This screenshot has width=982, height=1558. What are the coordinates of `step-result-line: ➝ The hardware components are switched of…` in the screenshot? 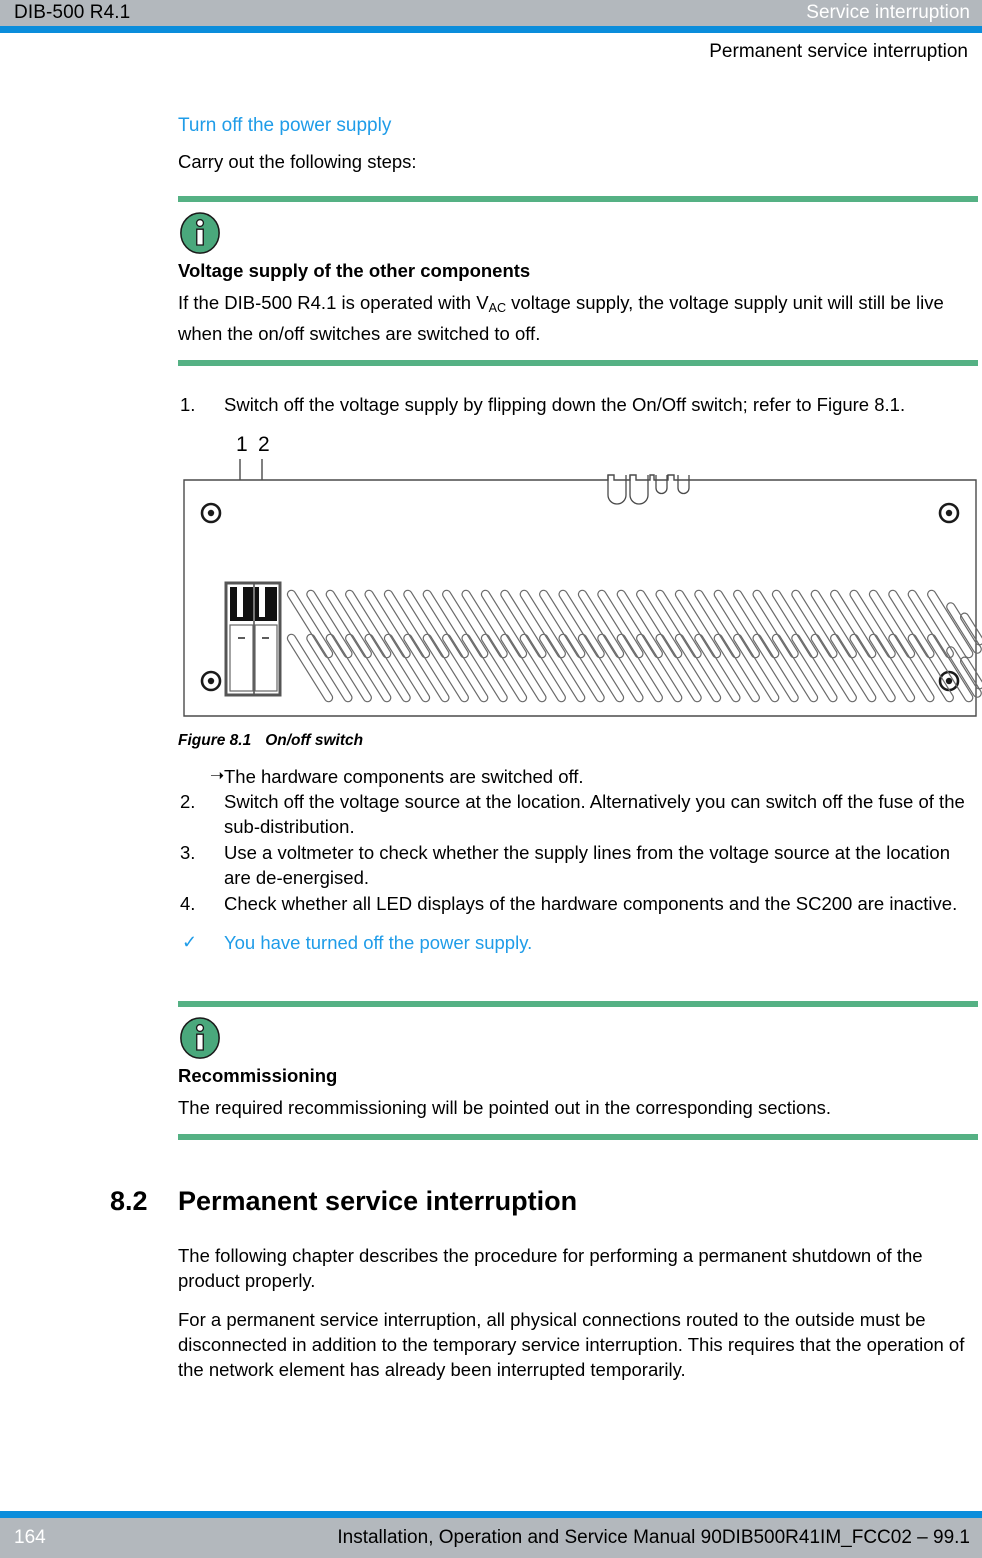 It's located at (578, 776).